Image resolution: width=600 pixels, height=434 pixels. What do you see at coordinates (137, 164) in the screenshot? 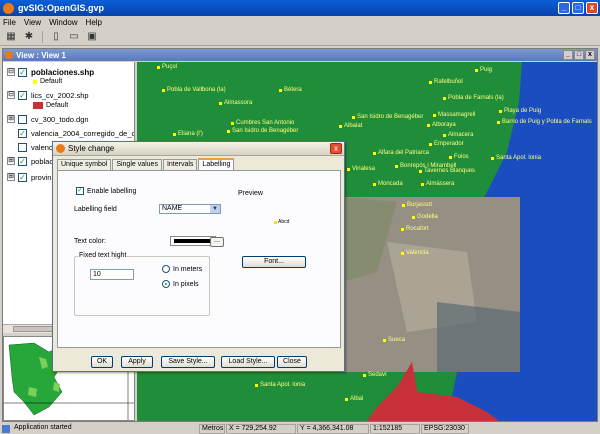
I see `tab-single-values: Single values` at bounding box center [137, 164].